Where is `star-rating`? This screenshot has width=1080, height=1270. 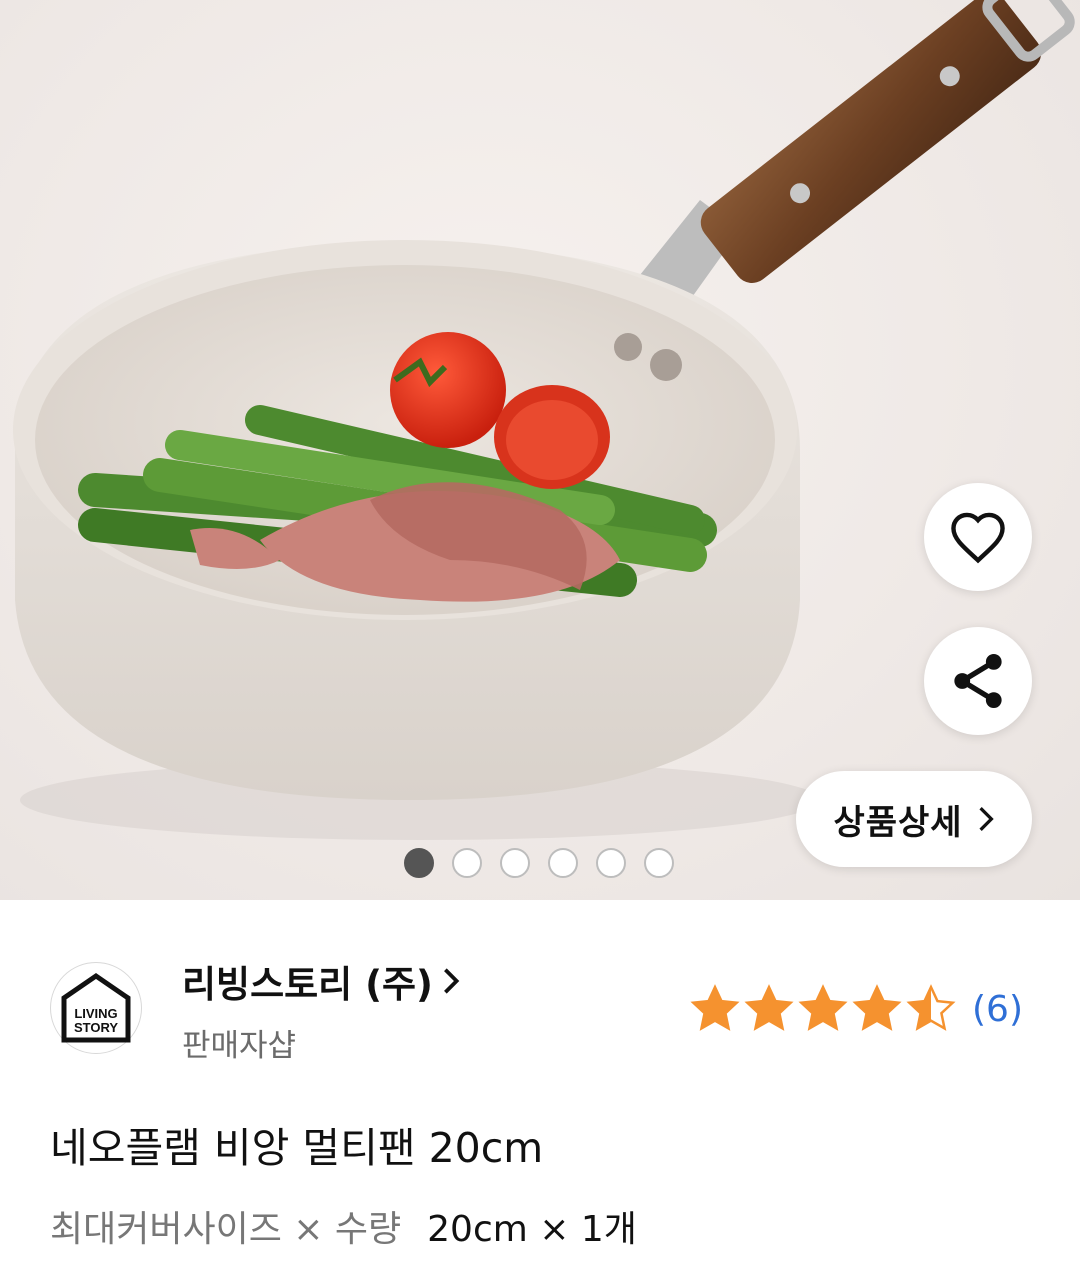
star-rating is located at coordinates (823, 1009).